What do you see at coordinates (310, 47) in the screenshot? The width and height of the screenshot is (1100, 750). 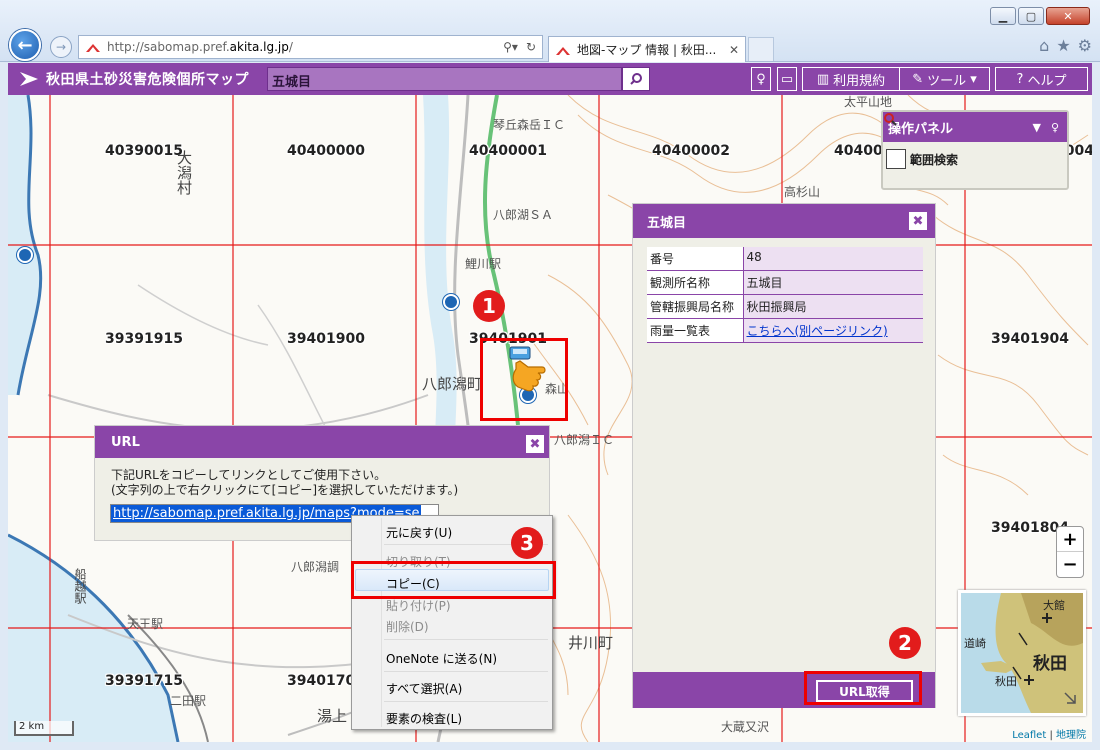 I see `address-bar: http://sabomap.pref. akita.lg.jp / ⚲▾ ↻` at bounding box center [310, 47].